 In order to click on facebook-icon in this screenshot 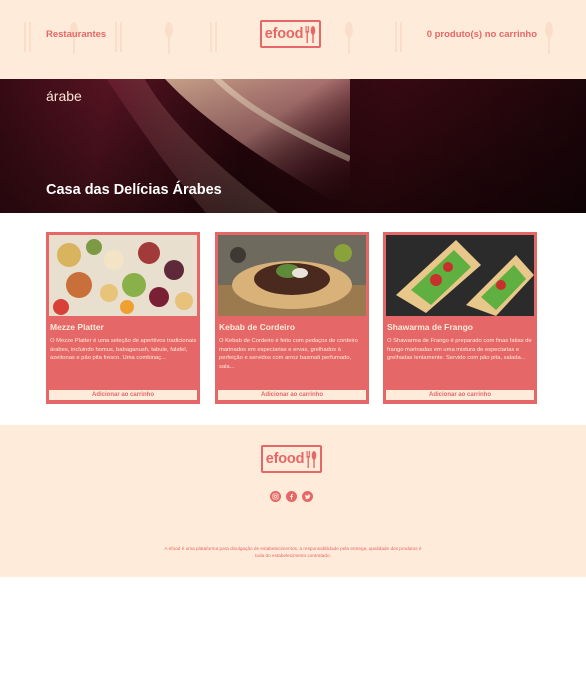, I will do `click(291, 496)`.